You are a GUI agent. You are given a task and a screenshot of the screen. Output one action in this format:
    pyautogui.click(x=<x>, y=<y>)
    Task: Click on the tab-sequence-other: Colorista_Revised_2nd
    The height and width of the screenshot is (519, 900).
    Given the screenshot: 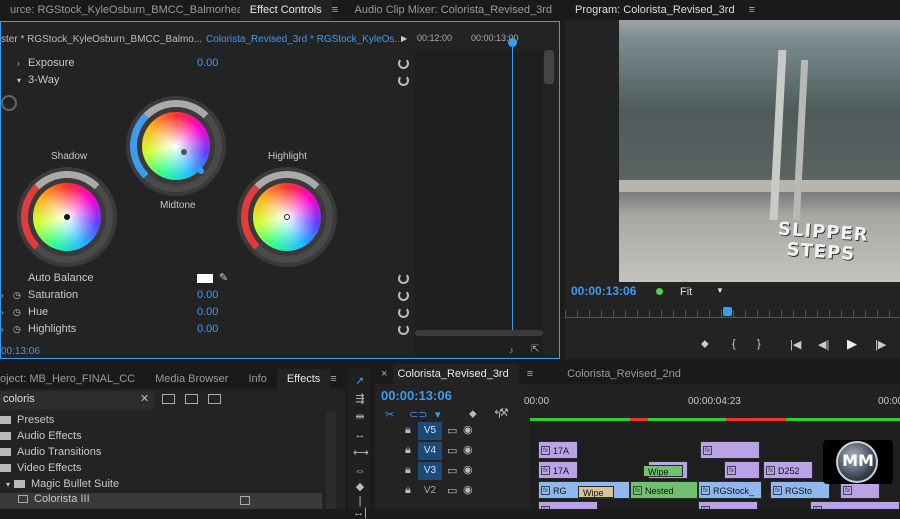 What is the action you would take?
    pyautogui.click(x=624, y=374)
    